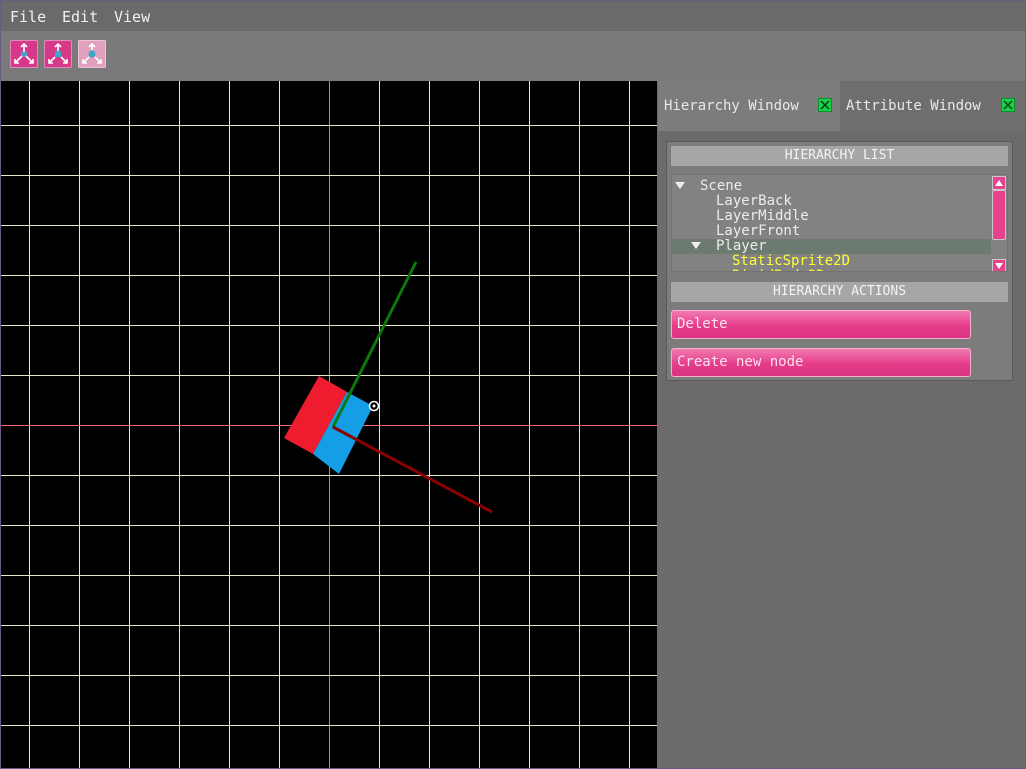  I want to click on close-hierarchy-icon, so click(825, 105).